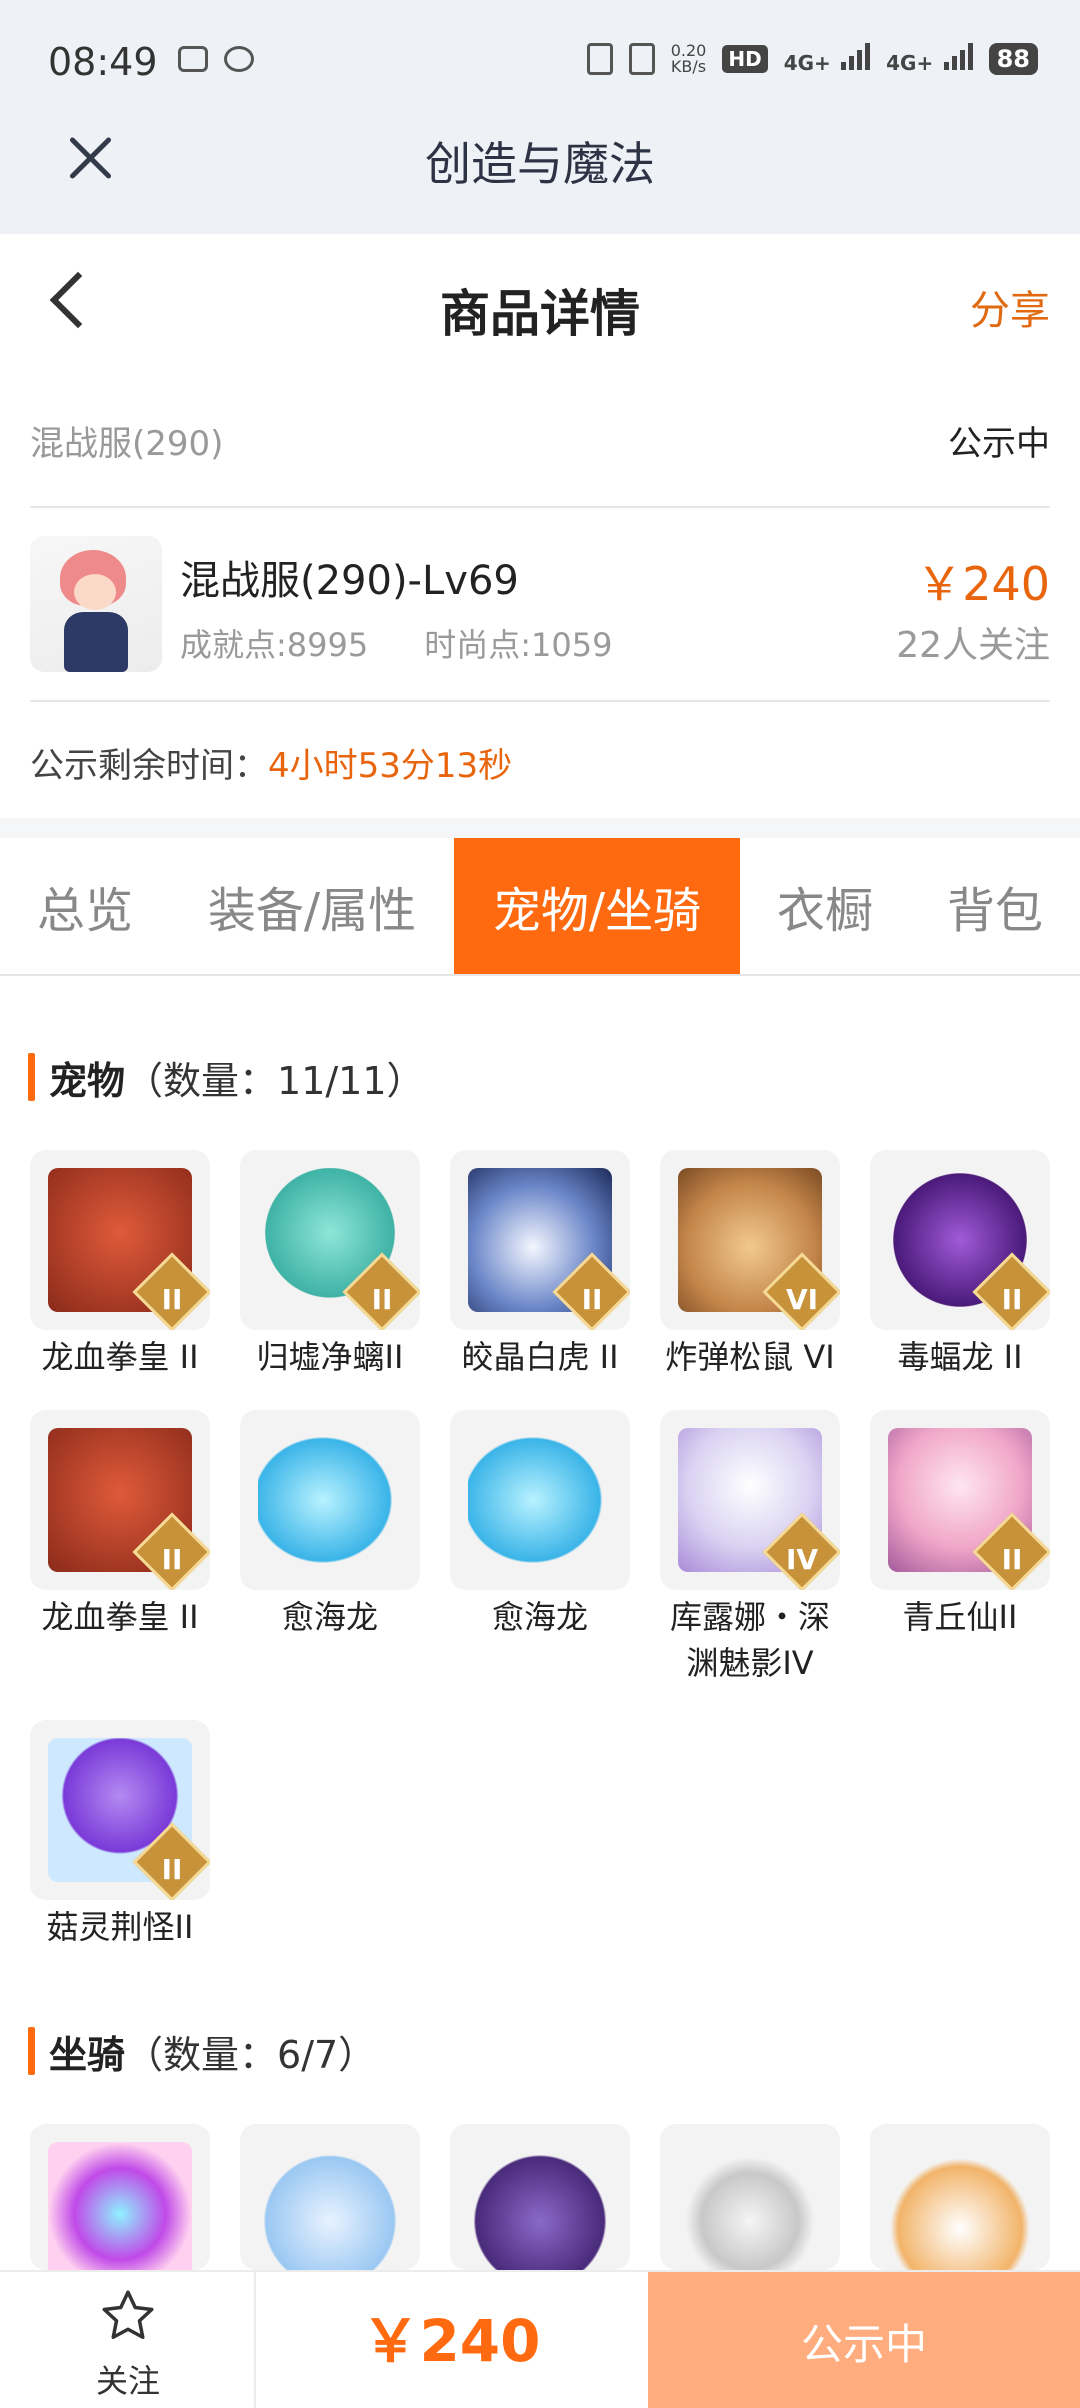 This screenshot has width=1080, height=2408. Describe the element at coordinates (274, 645) in the screenshot. I see `achievement-points: 成就点:8995` at that location.